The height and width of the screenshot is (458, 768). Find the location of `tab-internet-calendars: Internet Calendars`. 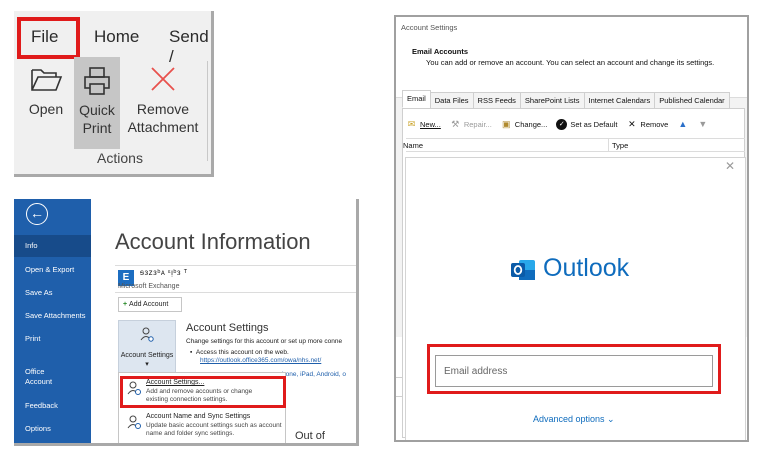

tab-internet-calendars: Internet Calendars is located at coordinates (619, 100).